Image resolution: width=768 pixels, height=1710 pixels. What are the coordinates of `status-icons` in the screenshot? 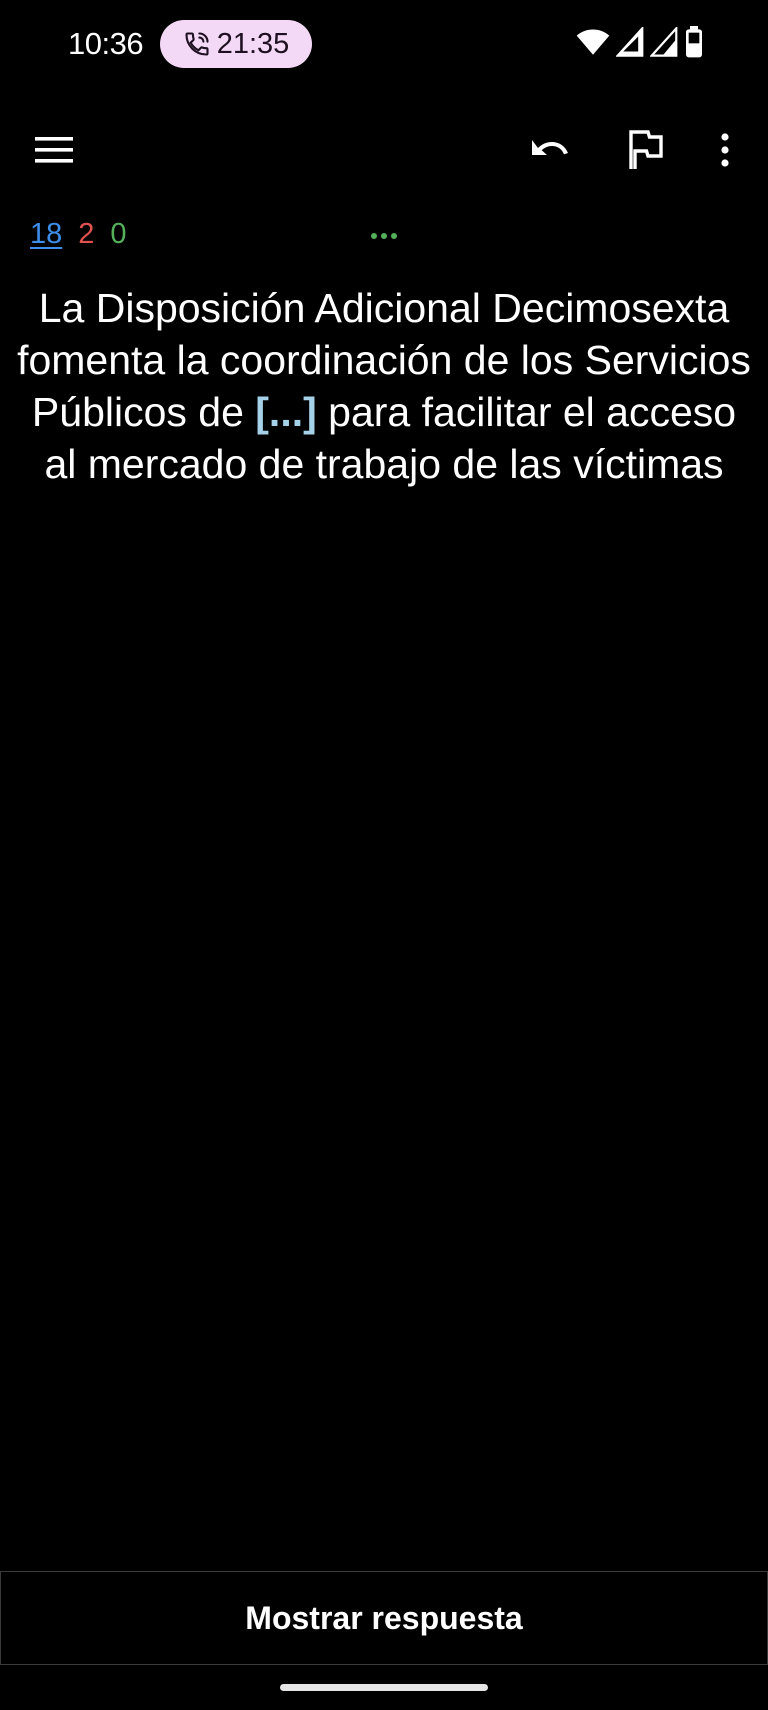 It's located at (640, 42).